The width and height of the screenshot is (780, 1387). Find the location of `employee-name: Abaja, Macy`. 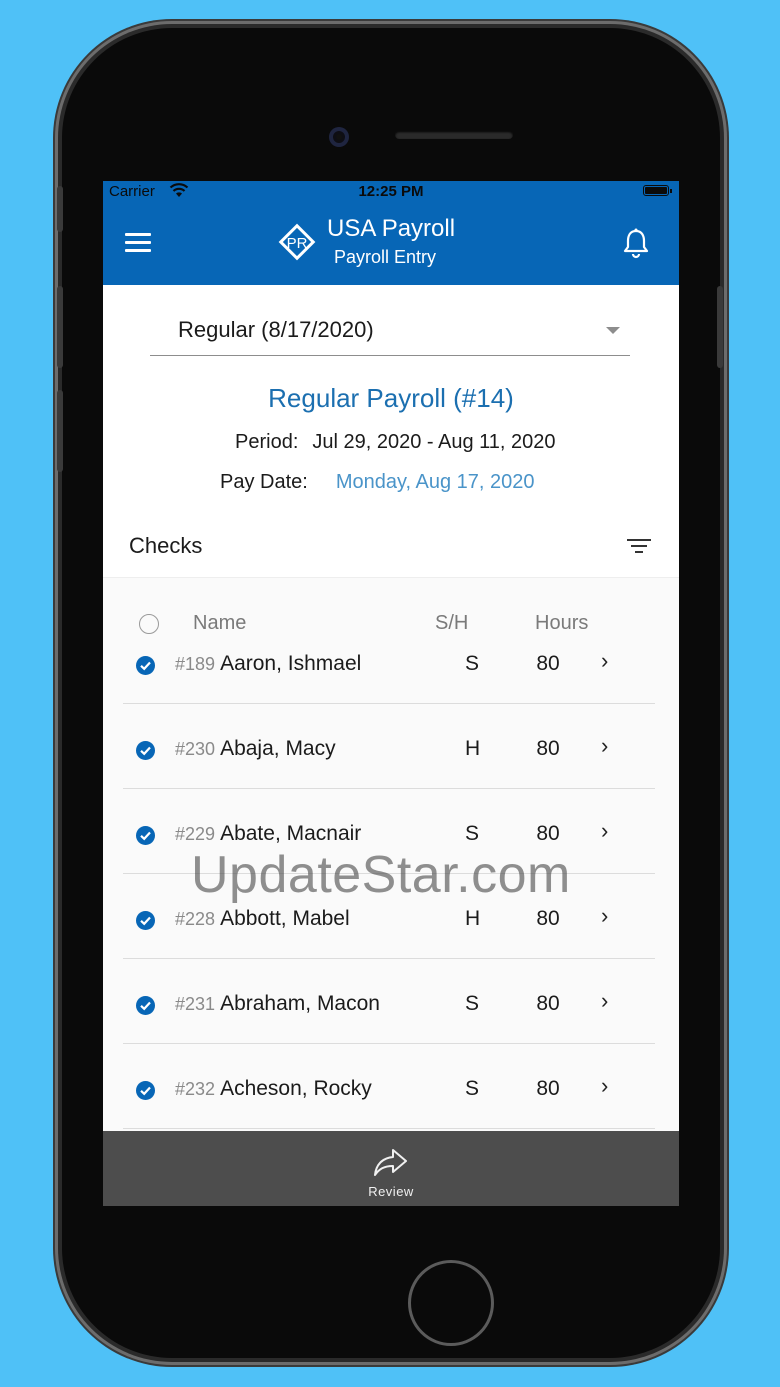

employee-name: Abaja, Macy is located at coordinates (278, 748).